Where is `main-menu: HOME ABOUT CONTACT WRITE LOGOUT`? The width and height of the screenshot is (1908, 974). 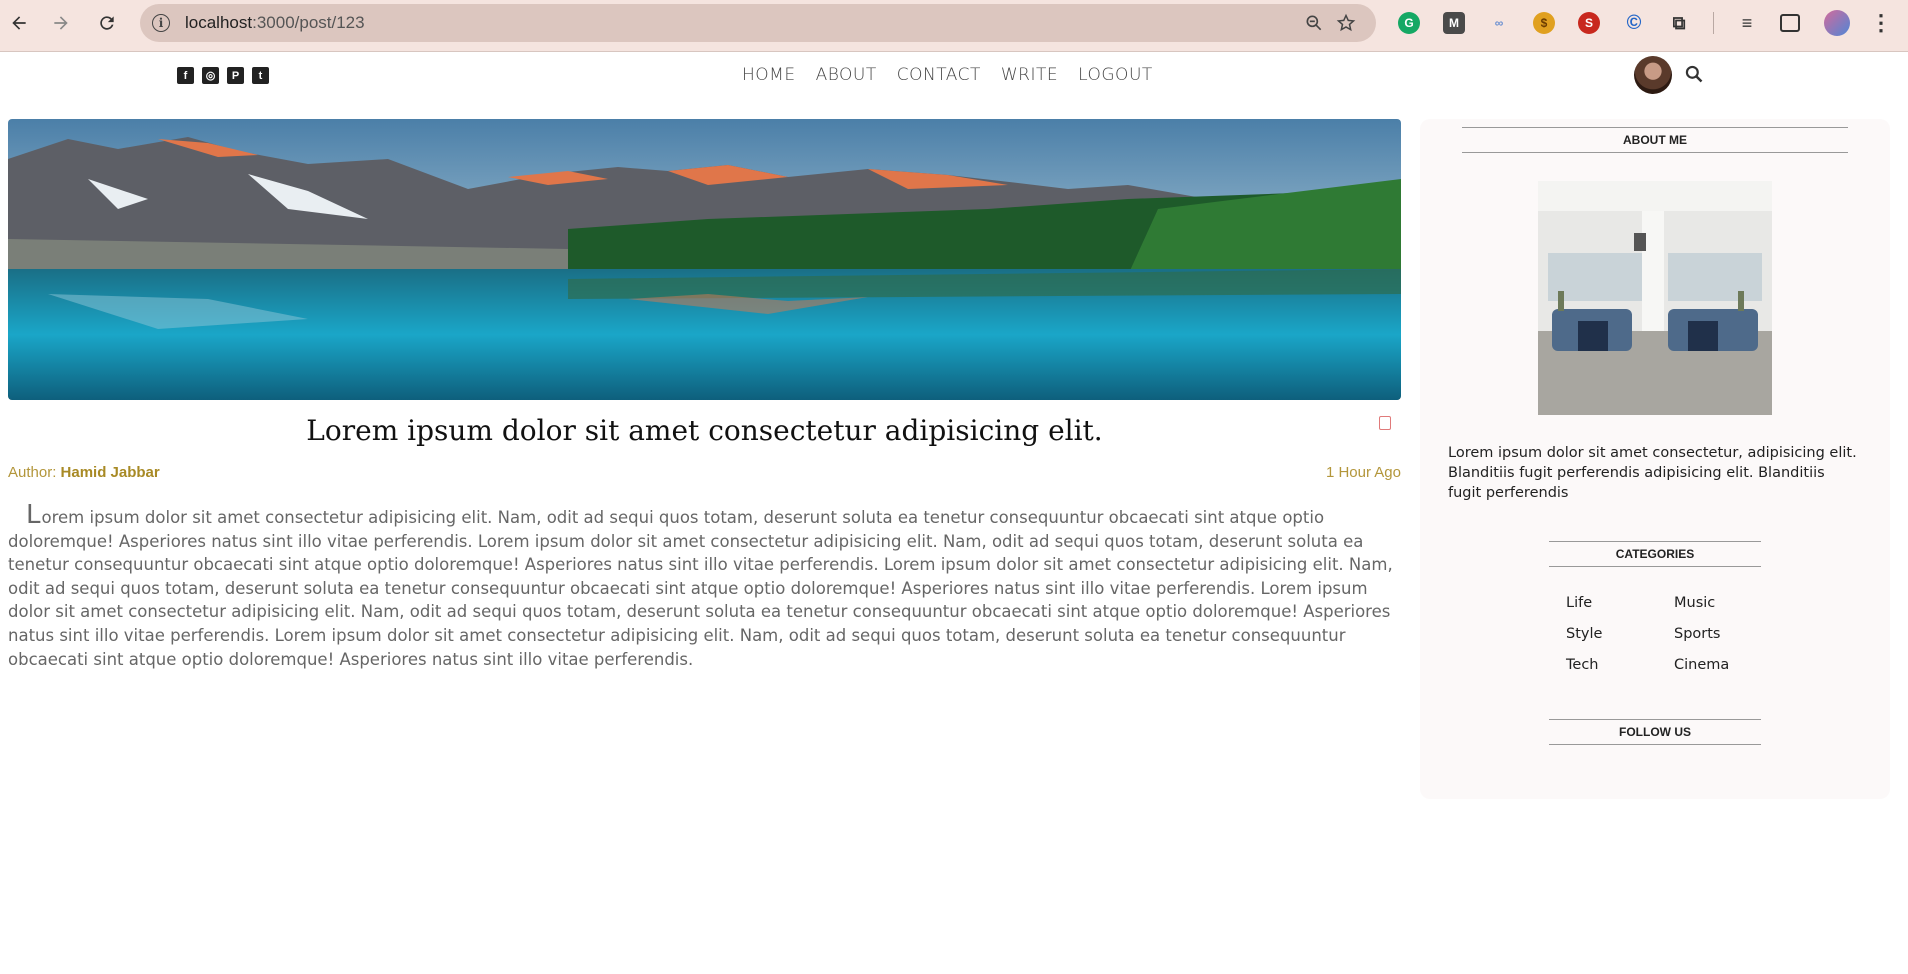 main-menu: HOME ABOUT CONTACT WRITE LOGOUT is located at coordinates (947, 75).